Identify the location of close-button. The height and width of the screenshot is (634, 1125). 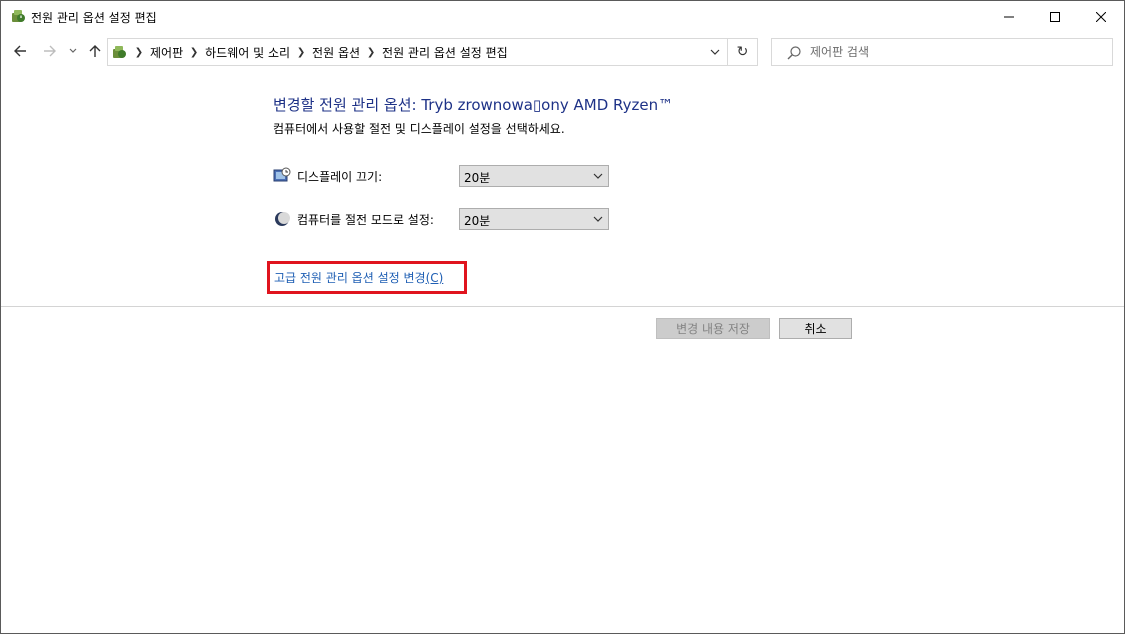
(1101, 16).